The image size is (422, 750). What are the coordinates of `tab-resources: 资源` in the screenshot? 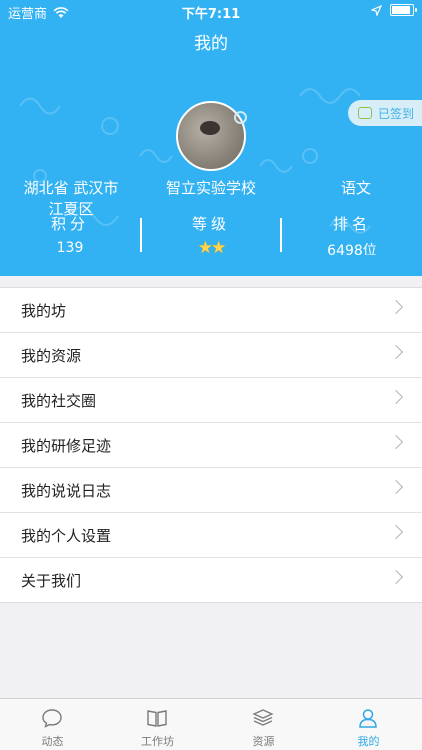 It's located at (263, 724).